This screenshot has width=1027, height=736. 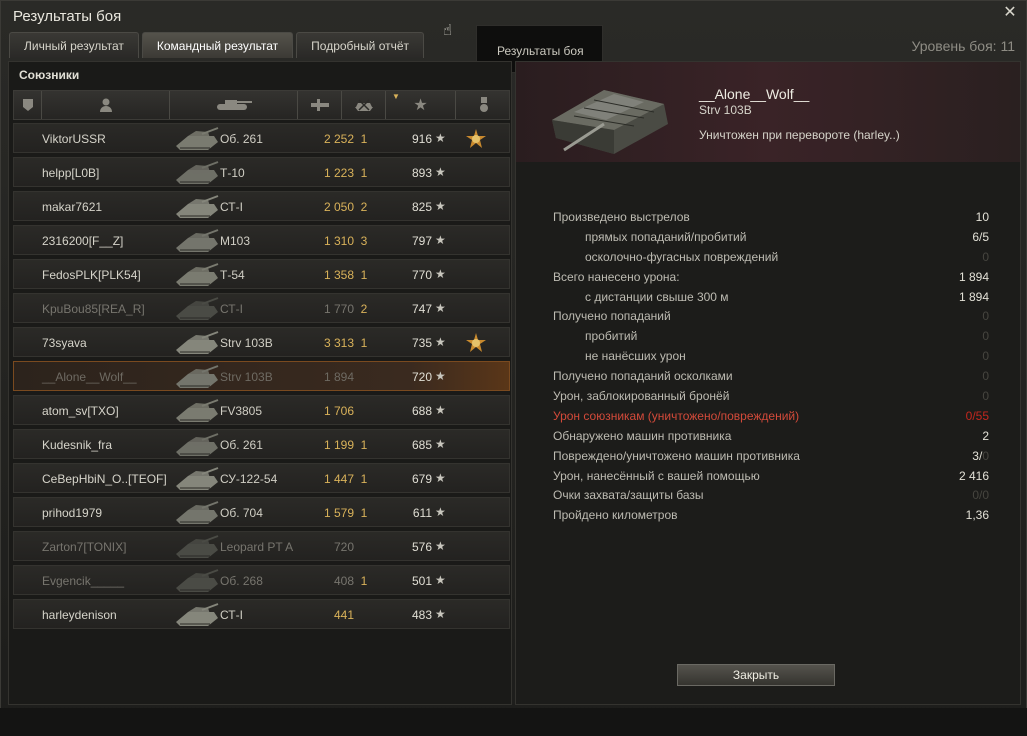 What do you see at coordinates (421, 105) in the screenshot?
I see `xp-column-icon: ▼ ★` at bounding box center [421, 105].